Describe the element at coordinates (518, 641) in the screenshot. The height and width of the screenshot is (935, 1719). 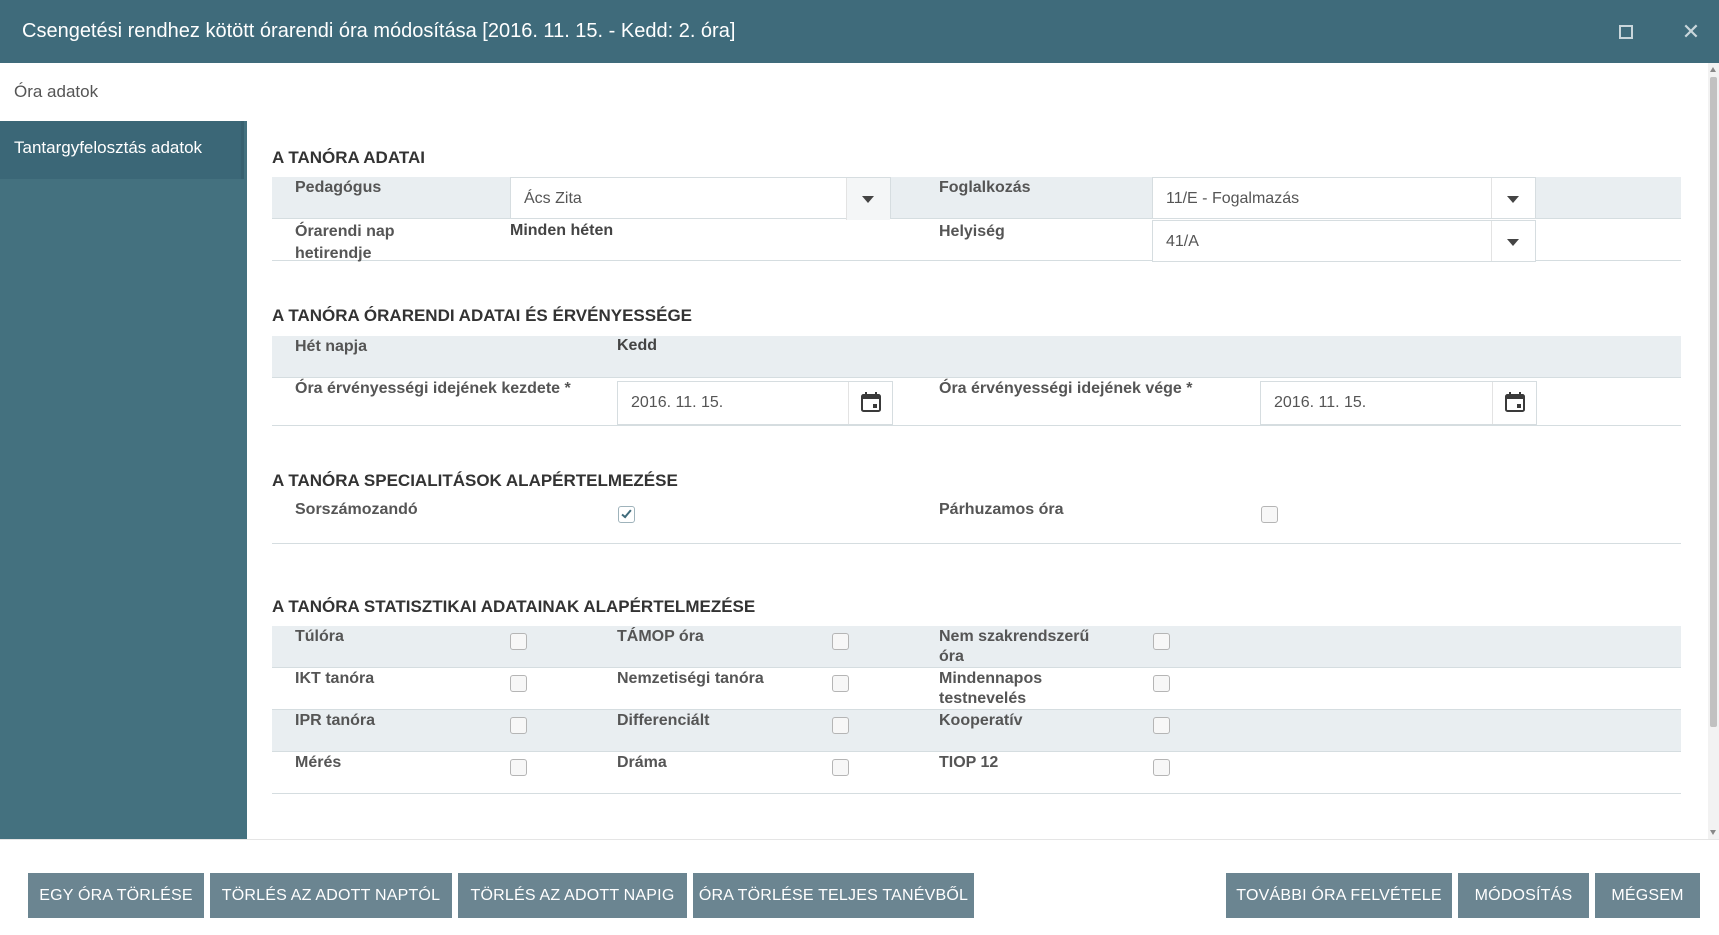
I see `tulora-checkbox` at that location.